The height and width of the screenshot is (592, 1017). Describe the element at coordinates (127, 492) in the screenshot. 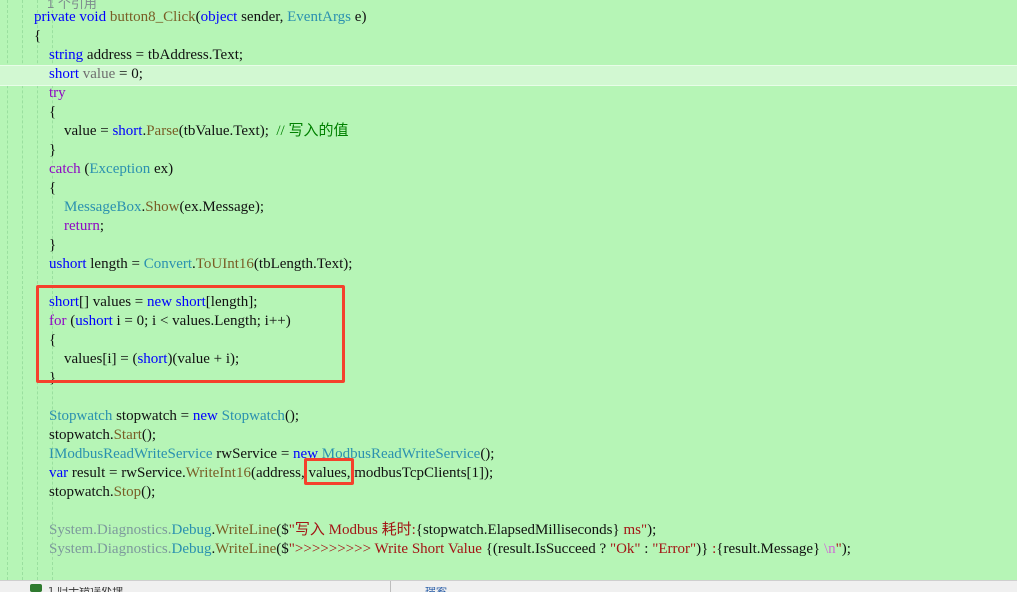

I see `code-token: Stop` at that location.